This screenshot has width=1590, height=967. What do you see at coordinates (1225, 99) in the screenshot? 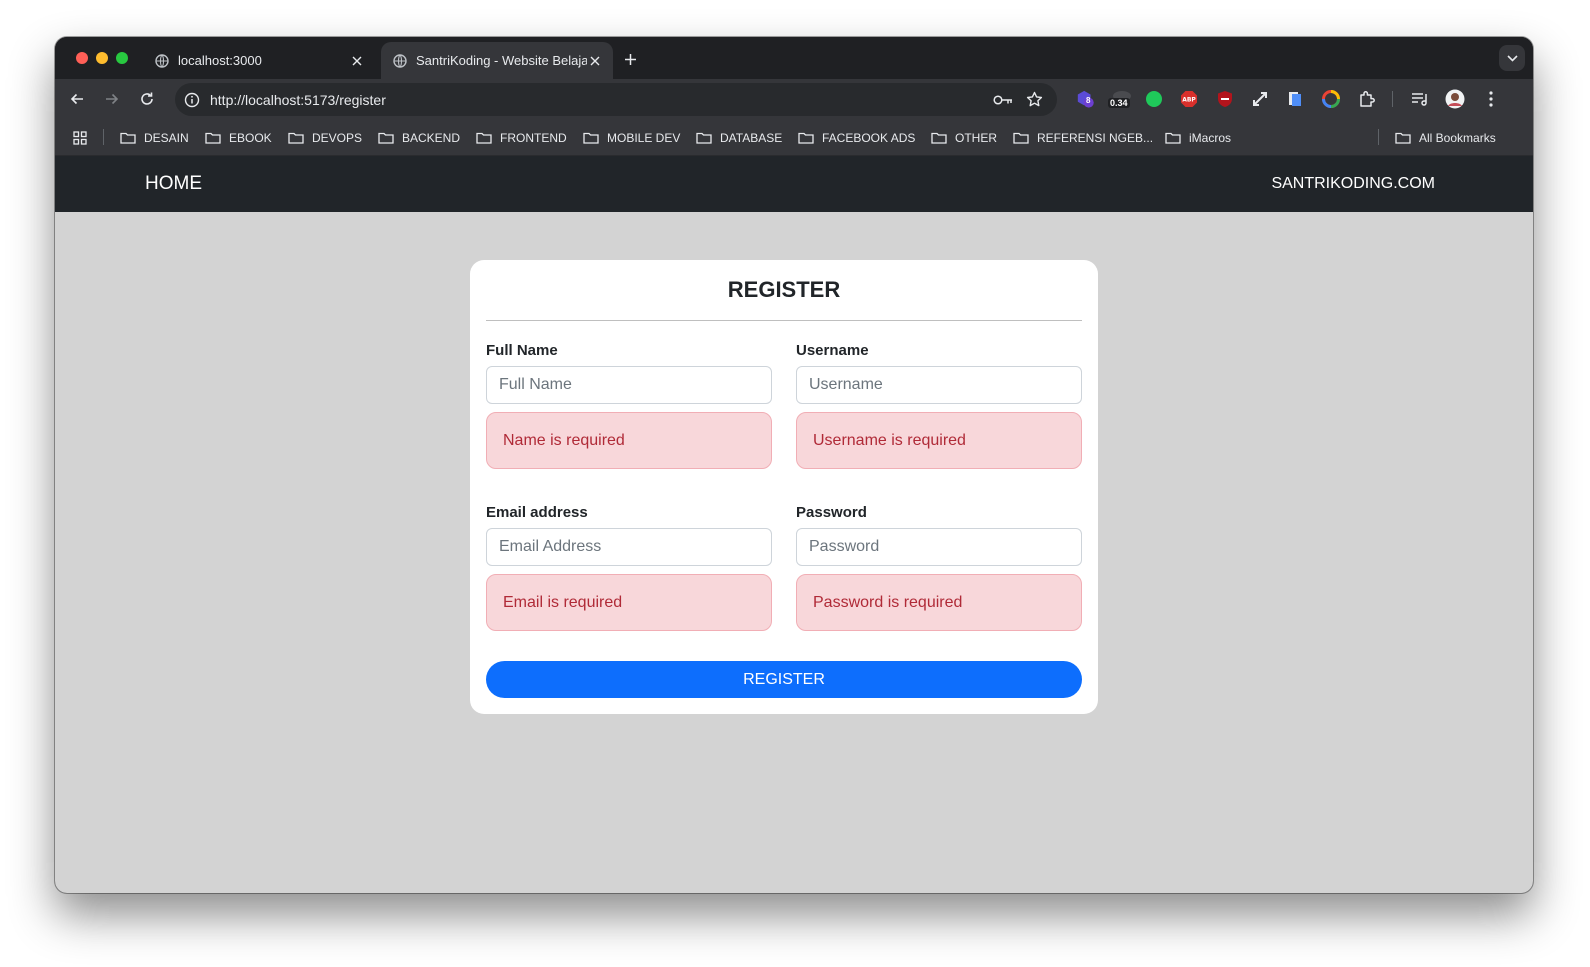
I see `shield-block-icon` at bounding box center [1225, 99].